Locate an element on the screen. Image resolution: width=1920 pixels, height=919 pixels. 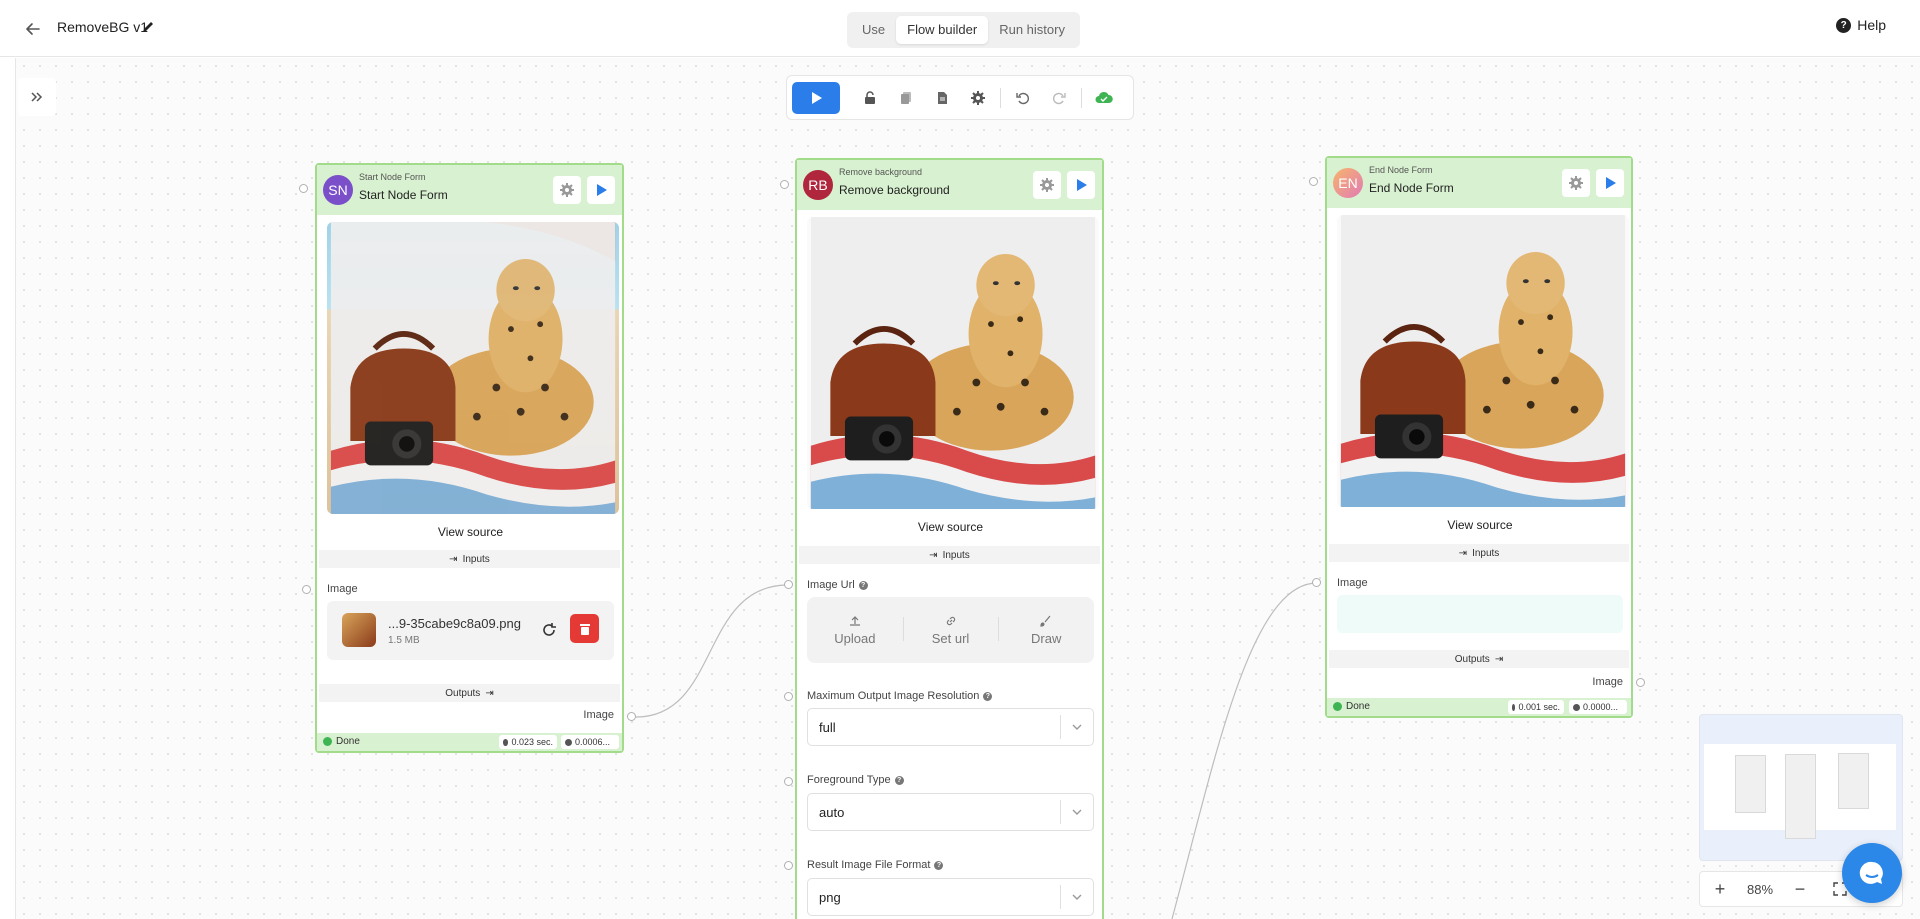
tab-flow-builder: Flow builder is located at coordinates (942, 30).